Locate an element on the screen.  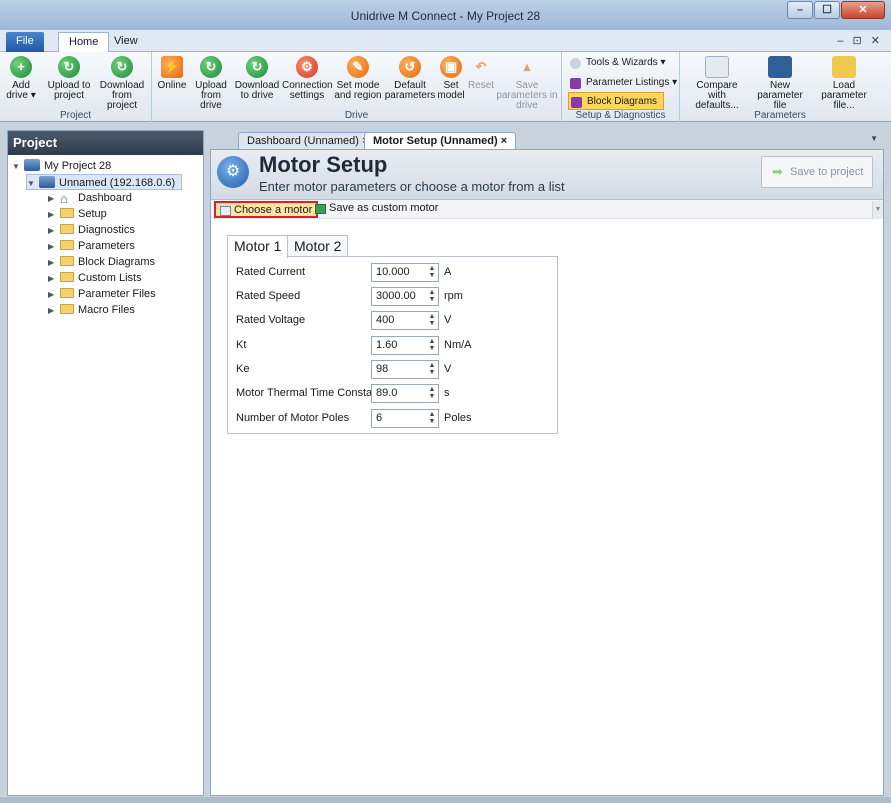
group-label-setup: Setup & Diagnostics is located at coordinates (620, 115).